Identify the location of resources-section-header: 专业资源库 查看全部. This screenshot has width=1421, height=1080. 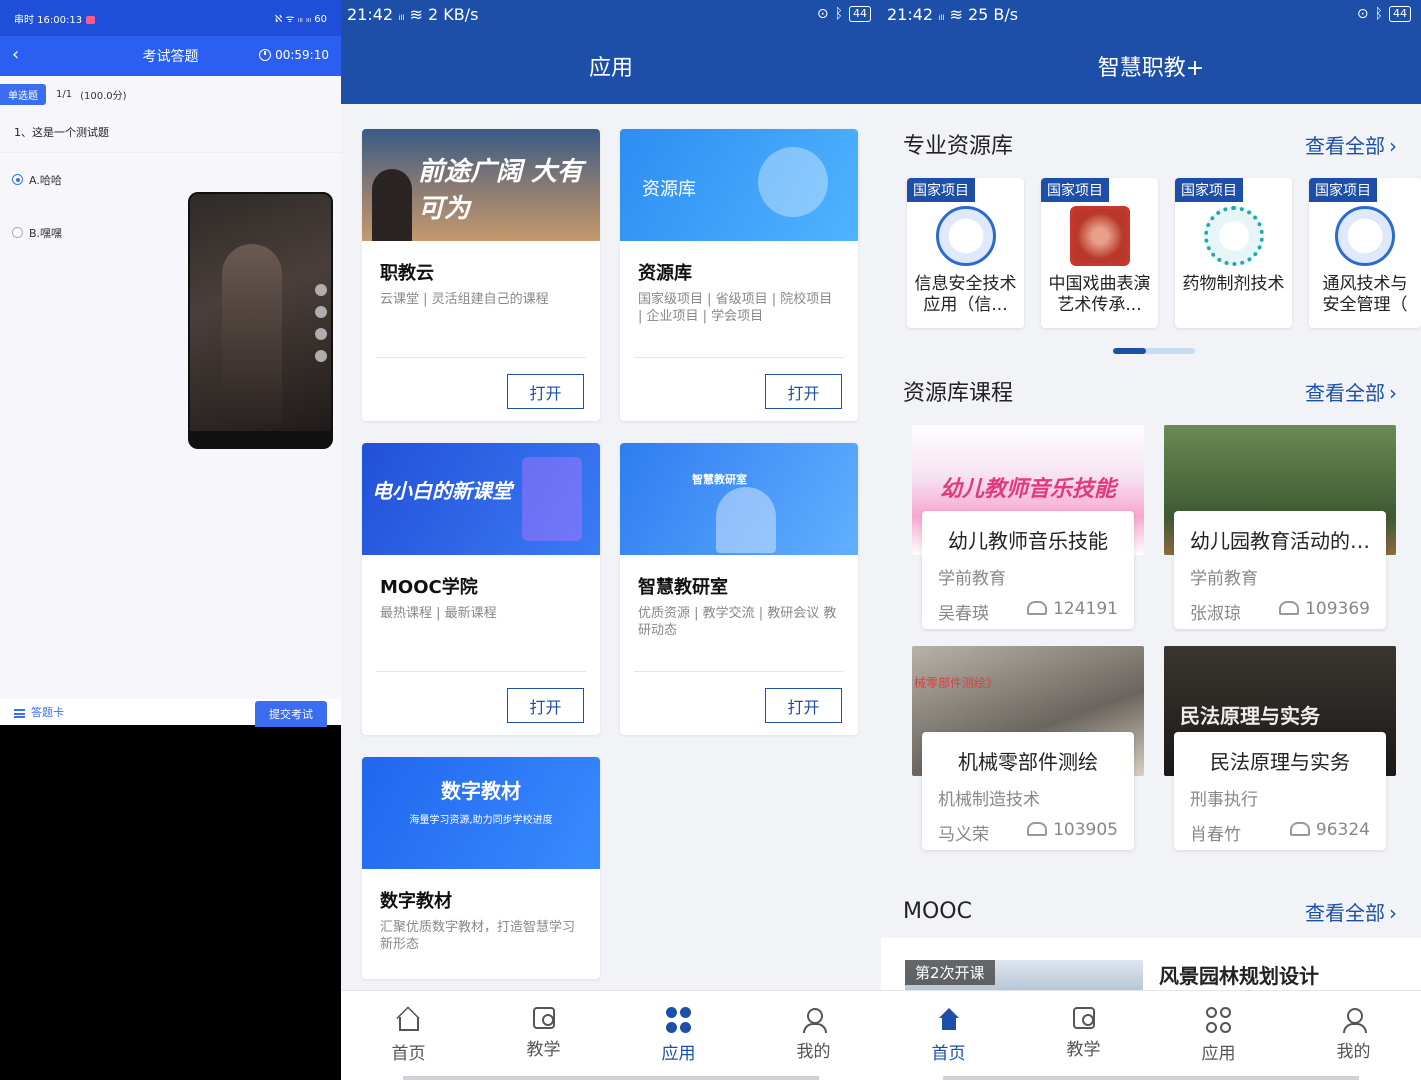
(1151, 144).